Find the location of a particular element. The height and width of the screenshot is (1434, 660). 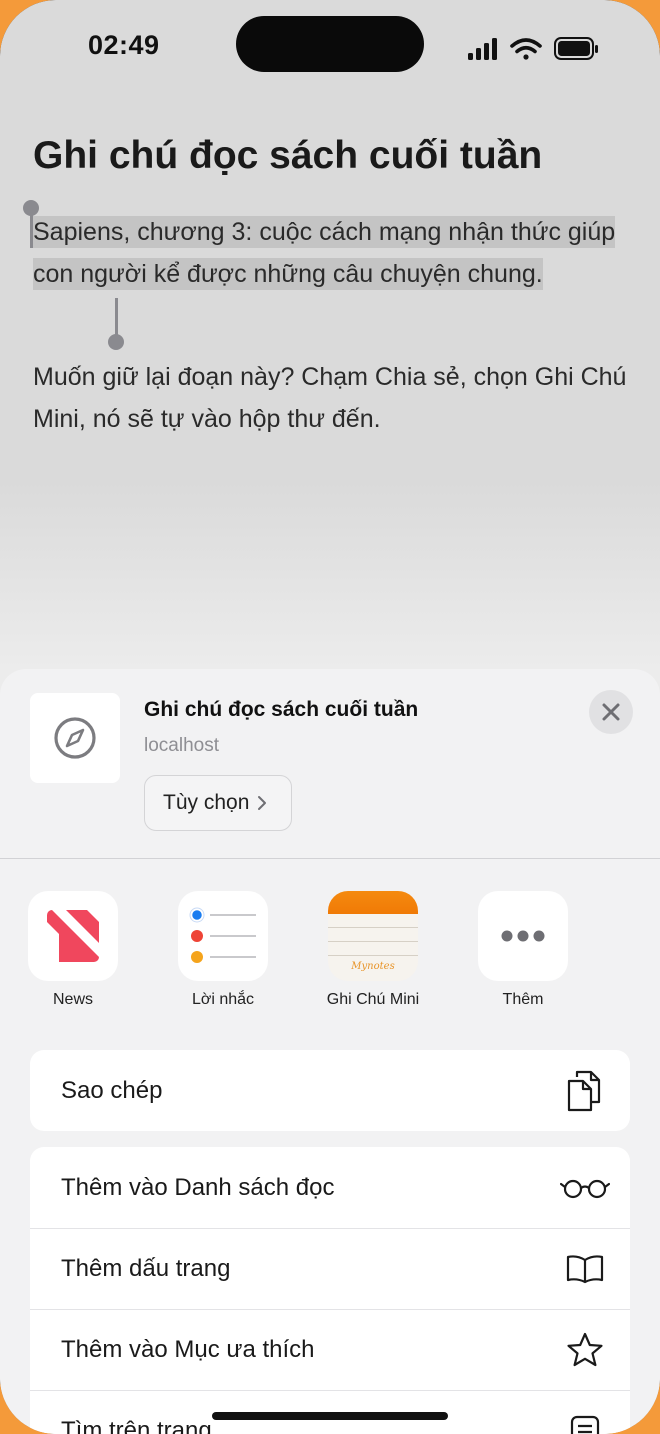

status-icons is located at coordinates (533, 48).